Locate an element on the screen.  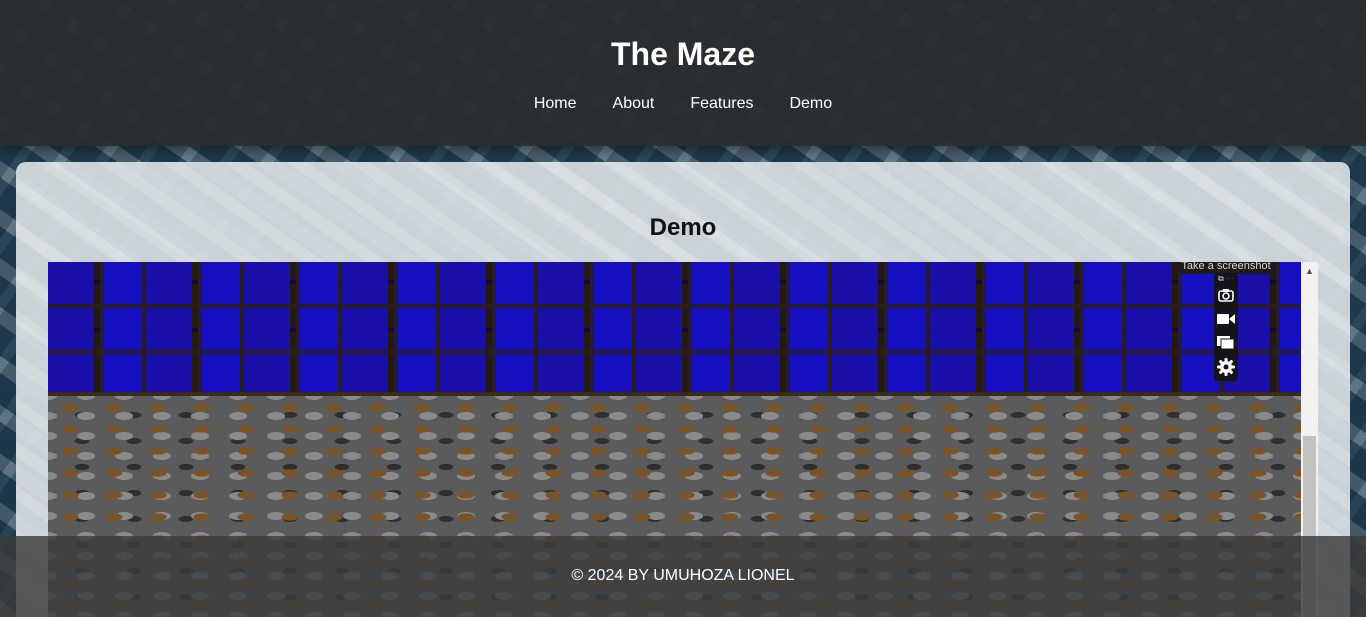
screenshot-tool-panel: ⧉ ⋯ is located at coordinates (1226, 327).